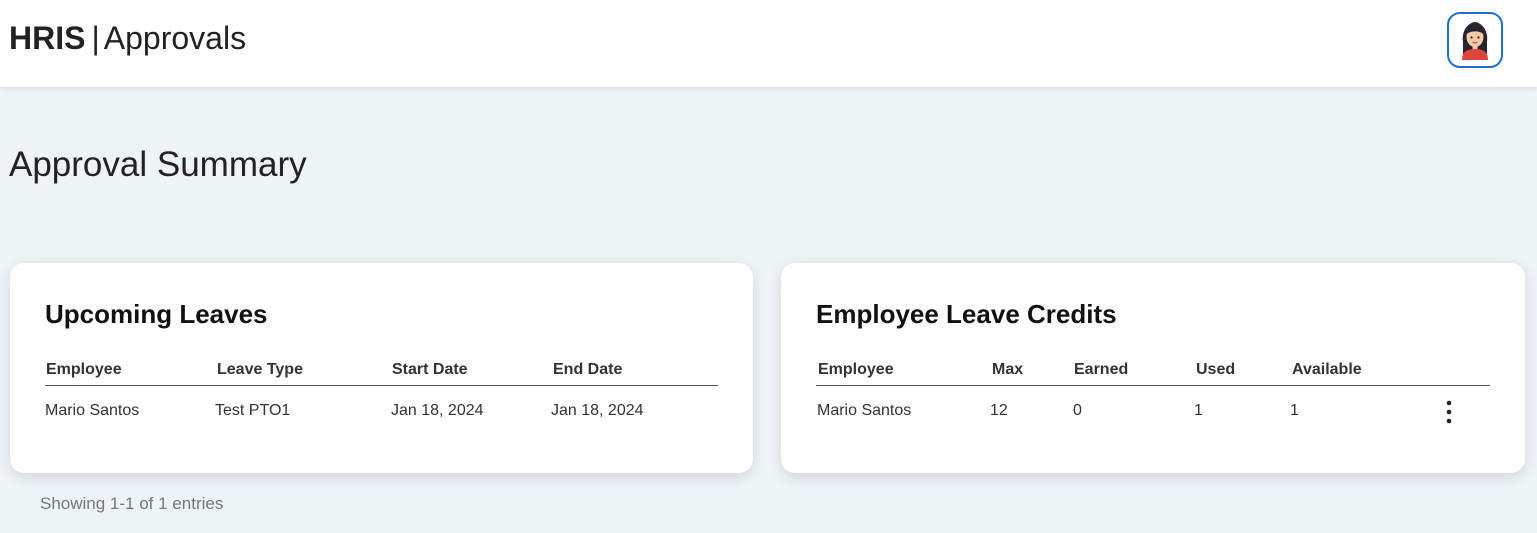 The width and height of the screenshot is (1537, 533). I want to click on user-avatar-button, so click(1475, 40).